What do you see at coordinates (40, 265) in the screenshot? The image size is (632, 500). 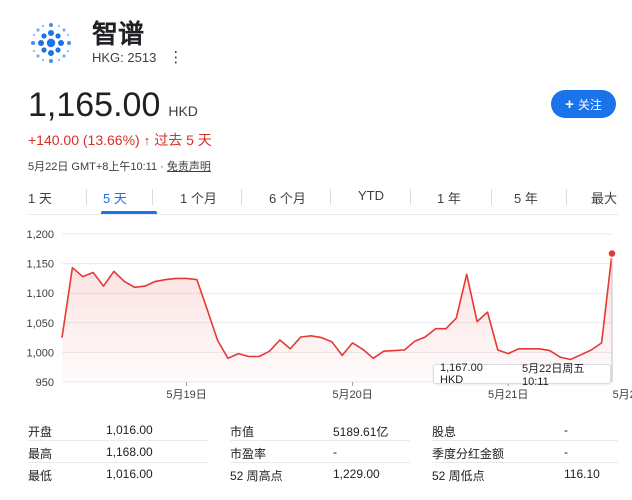 I see `y-tick-label: 1,150` at bounding box center [40, 265].